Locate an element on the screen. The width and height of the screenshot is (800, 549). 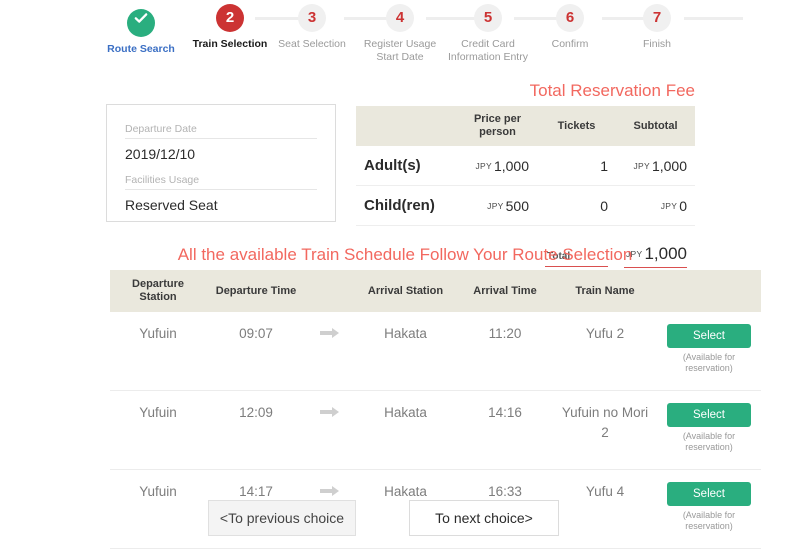
schedule-header-arrival-station: Arrival Station is located at coordinates (405, 291).